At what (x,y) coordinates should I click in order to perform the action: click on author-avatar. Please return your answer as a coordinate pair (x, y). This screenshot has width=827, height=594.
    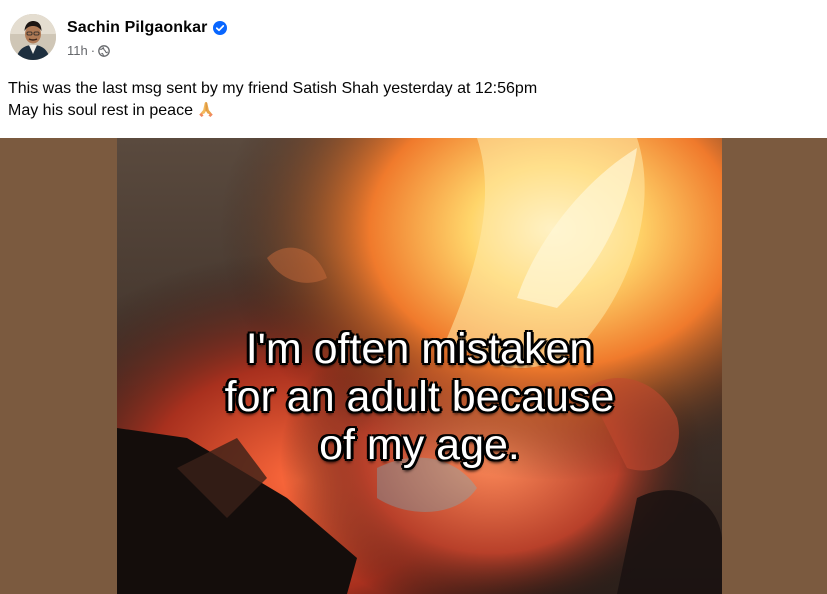
    Looking at the image, I should click on (33, 37).